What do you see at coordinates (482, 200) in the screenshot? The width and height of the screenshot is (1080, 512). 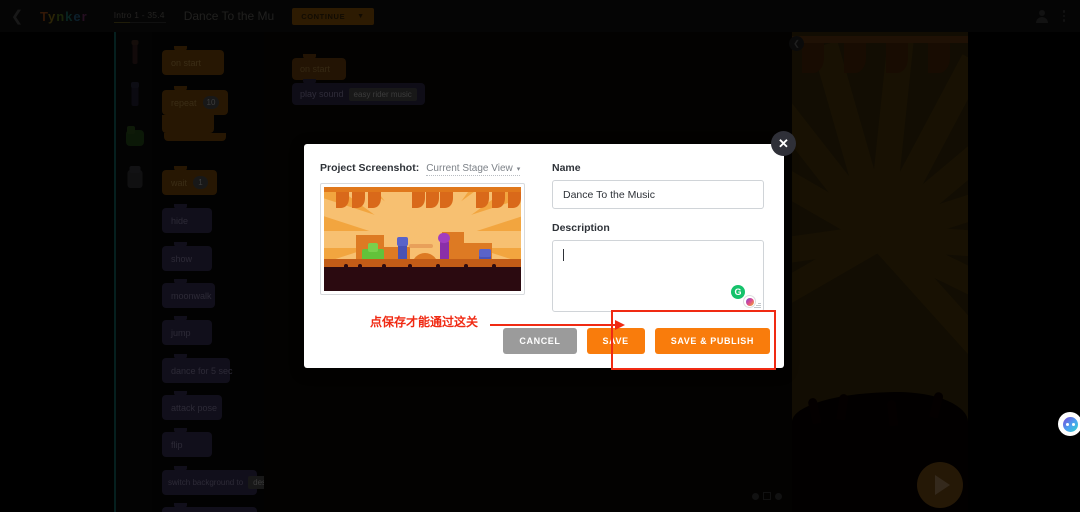 I see `stage-light-icon` at bounding box center [482, 200].